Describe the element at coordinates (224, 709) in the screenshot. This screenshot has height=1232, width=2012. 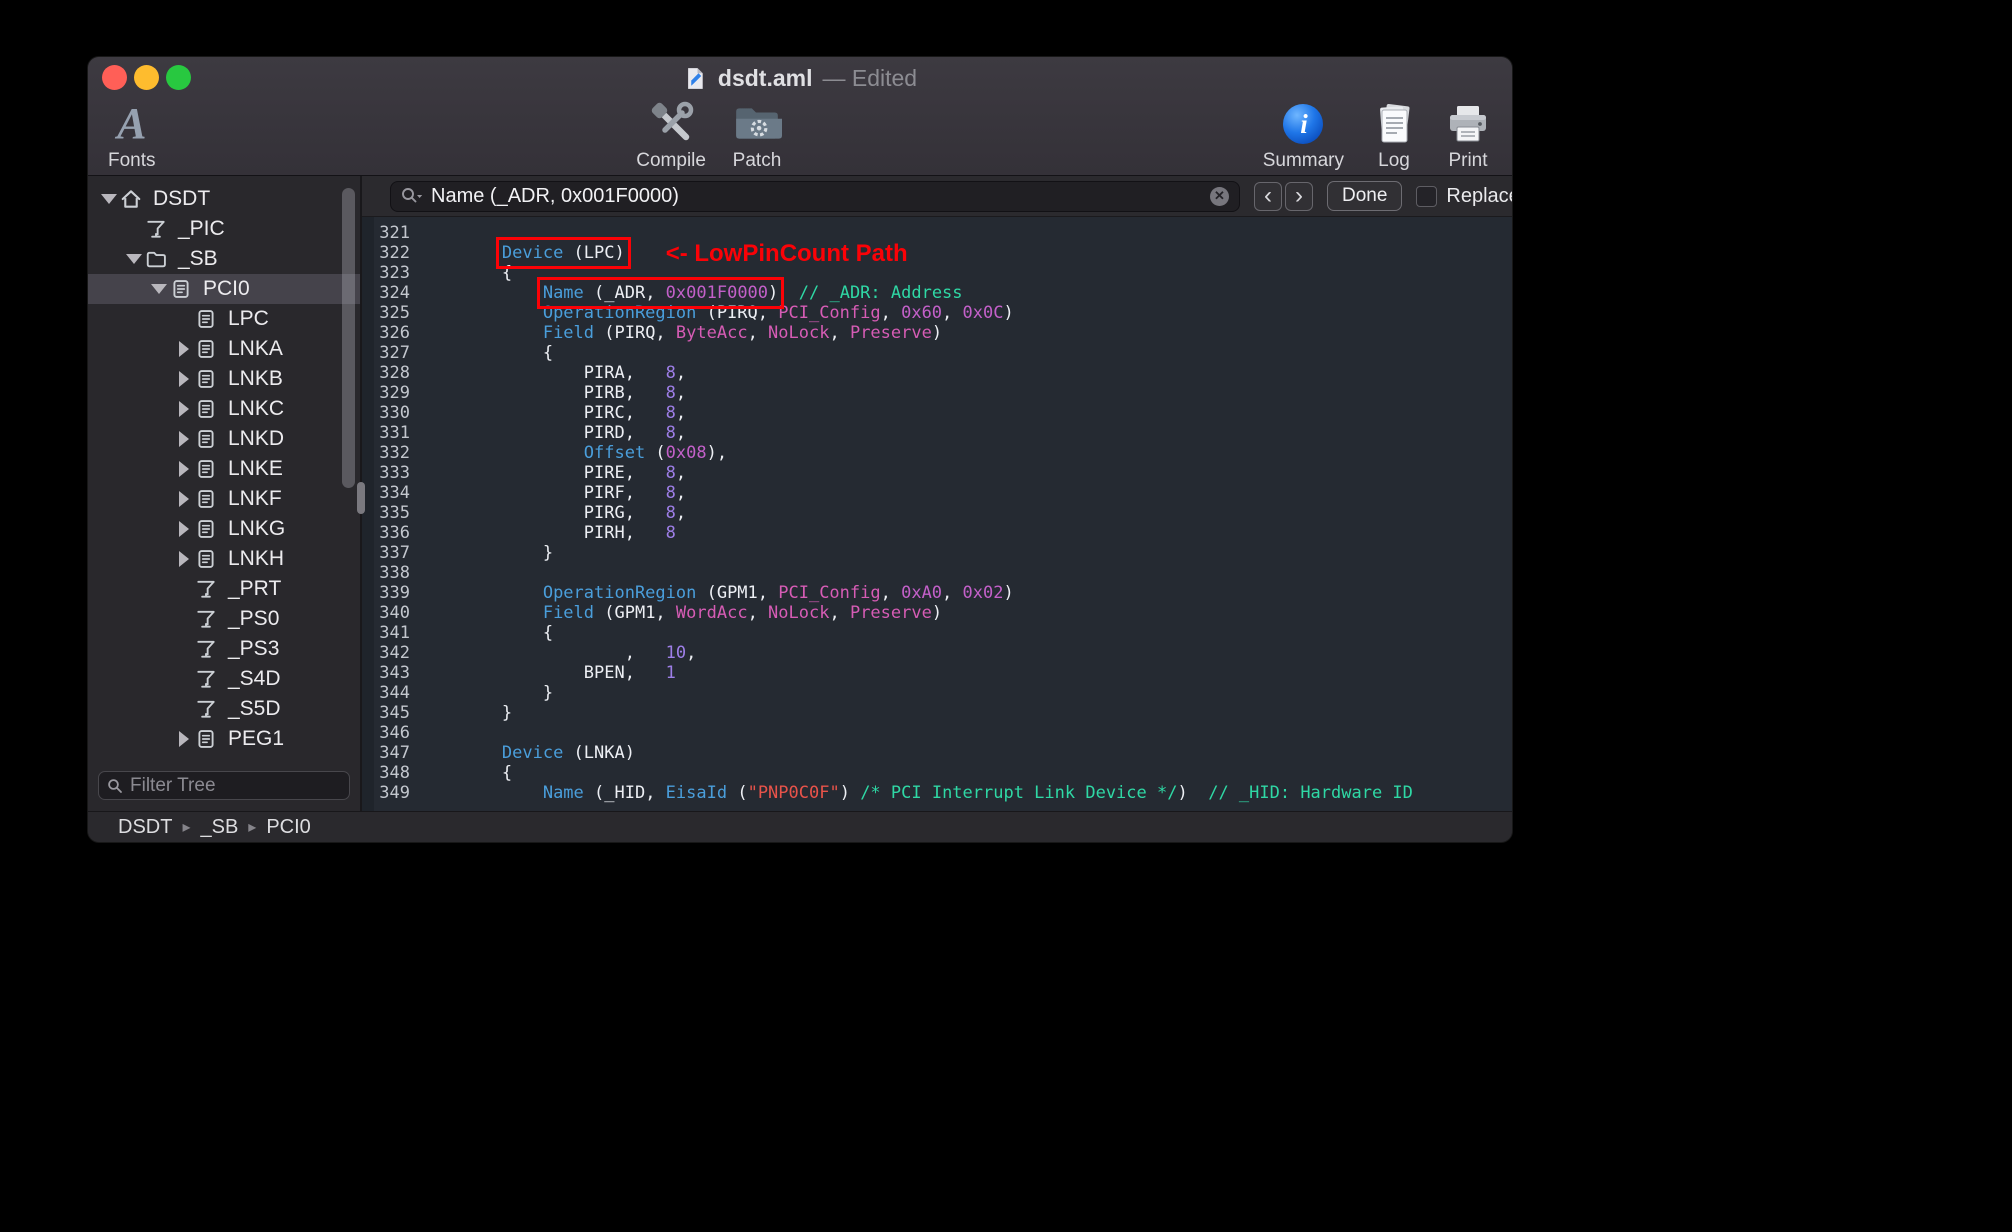
I see `tree-item-_S5D: _S5D` at that location.